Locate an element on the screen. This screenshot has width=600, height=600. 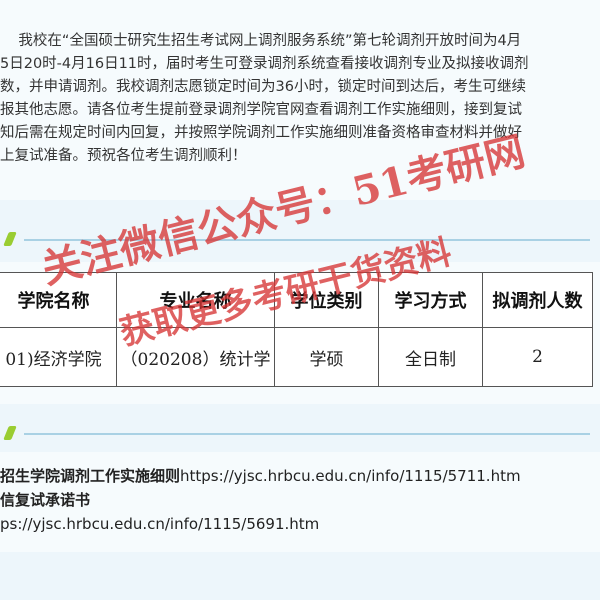
cell-planned-count: 2 is located at coordinates (537, 357).